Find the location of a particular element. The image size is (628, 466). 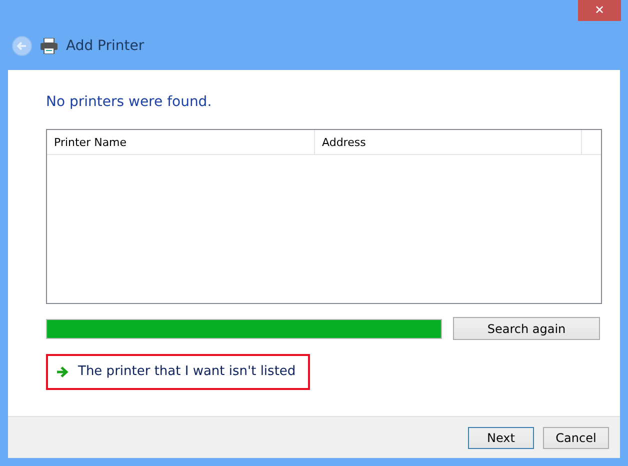

dialog-button: Cancel is located at coordinates (576, 437).